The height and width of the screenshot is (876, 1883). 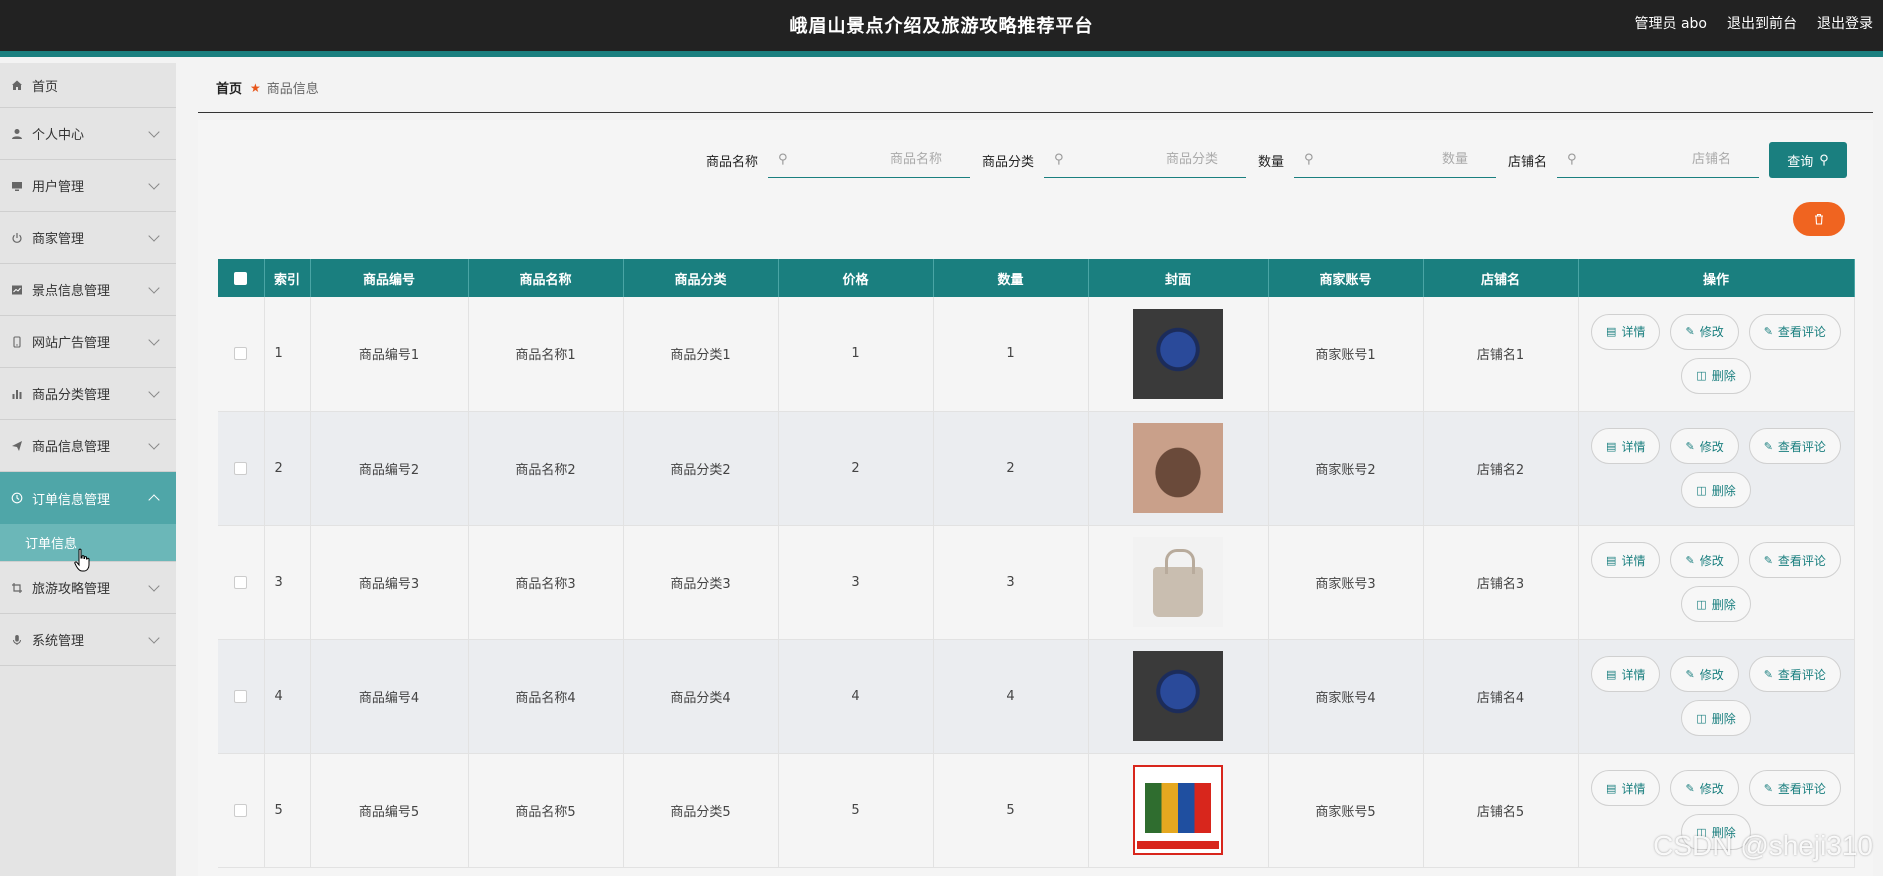 What do you see at coordinates (88, 186) in the screenshot?
I see `sidebar-item-users: 用户管理` at bounding box center [88, 186].